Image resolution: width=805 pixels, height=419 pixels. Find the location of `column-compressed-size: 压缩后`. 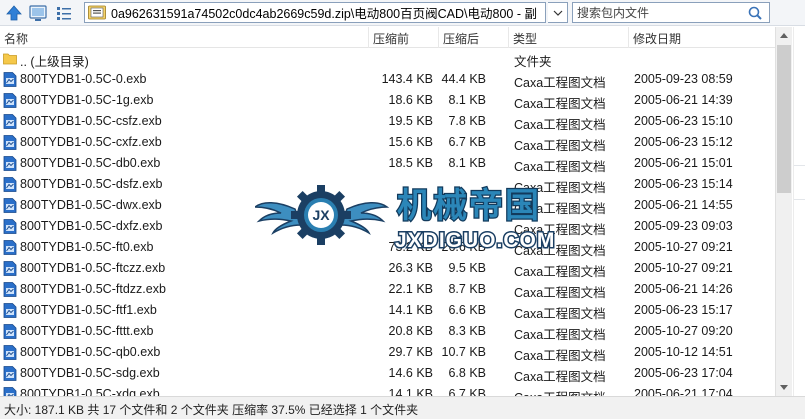

column-compressed-size: 压缩后 is located at coordinates (461, 38).